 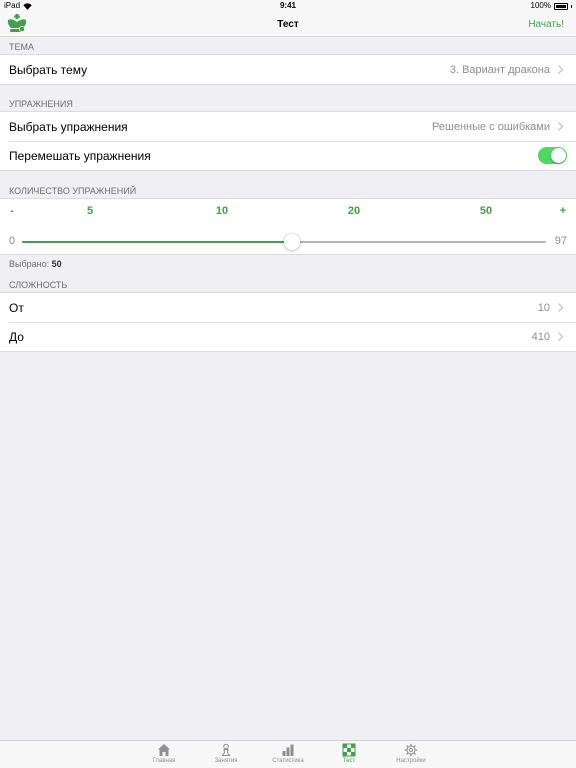 I want to click on selected-count: Выбрано: 50, so click(x=35, y=264).